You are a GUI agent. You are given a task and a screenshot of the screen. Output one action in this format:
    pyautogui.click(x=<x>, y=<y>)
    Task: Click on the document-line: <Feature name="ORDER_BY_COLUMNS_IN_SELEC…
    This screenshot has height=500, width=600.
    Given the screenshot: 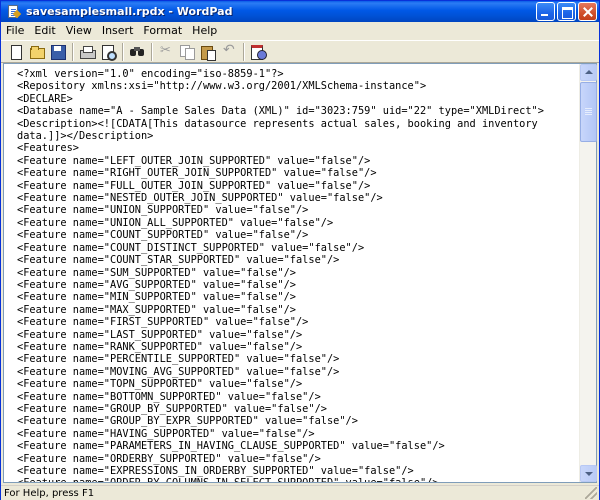 What is the action you would take?
    pyautogui.click(x=298, y=479)
    